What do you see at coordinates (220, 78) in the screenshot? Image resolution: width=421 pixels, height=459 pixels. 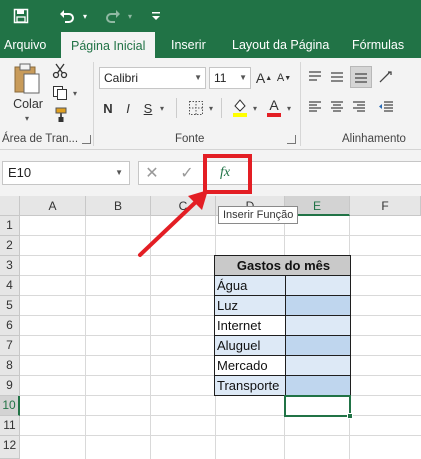 I see `font-size-value: 11` at bounding box center [220, 78].